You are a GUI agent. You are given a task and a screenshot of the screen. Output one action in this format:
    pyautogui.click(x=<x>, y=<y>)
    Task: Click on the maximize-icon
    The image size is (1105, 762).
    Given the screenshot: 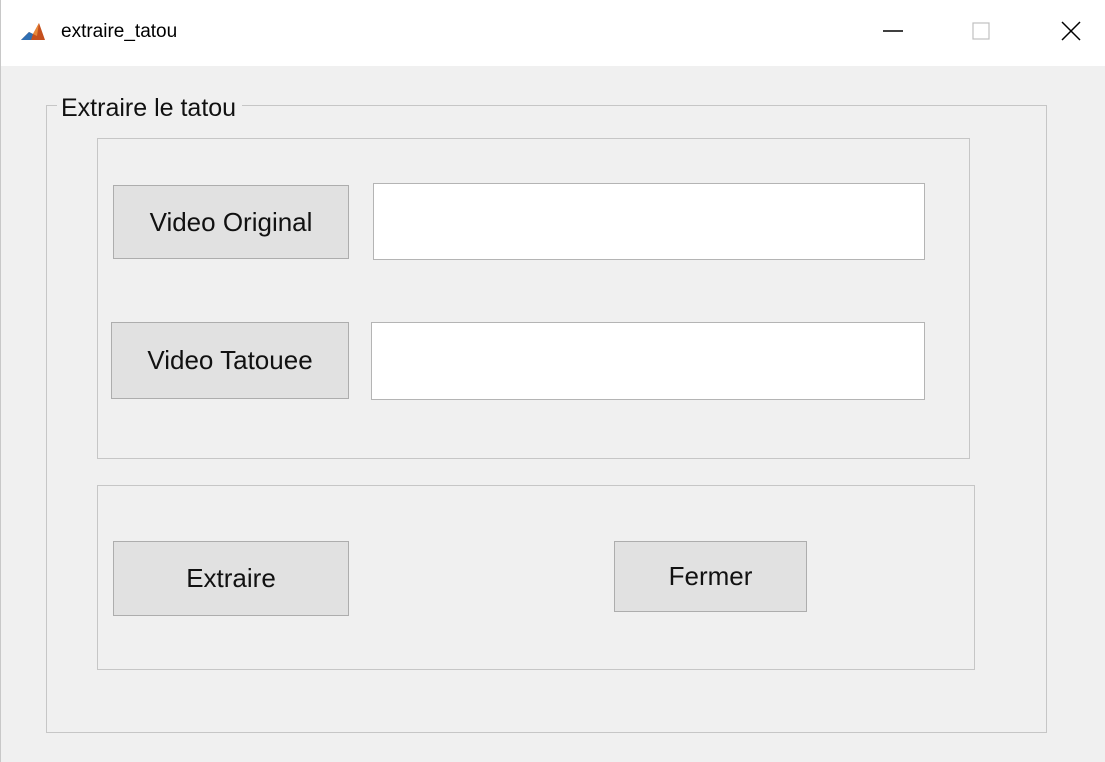 What is the action you would take?
    pyautogui.click(x=981, y=33)
    